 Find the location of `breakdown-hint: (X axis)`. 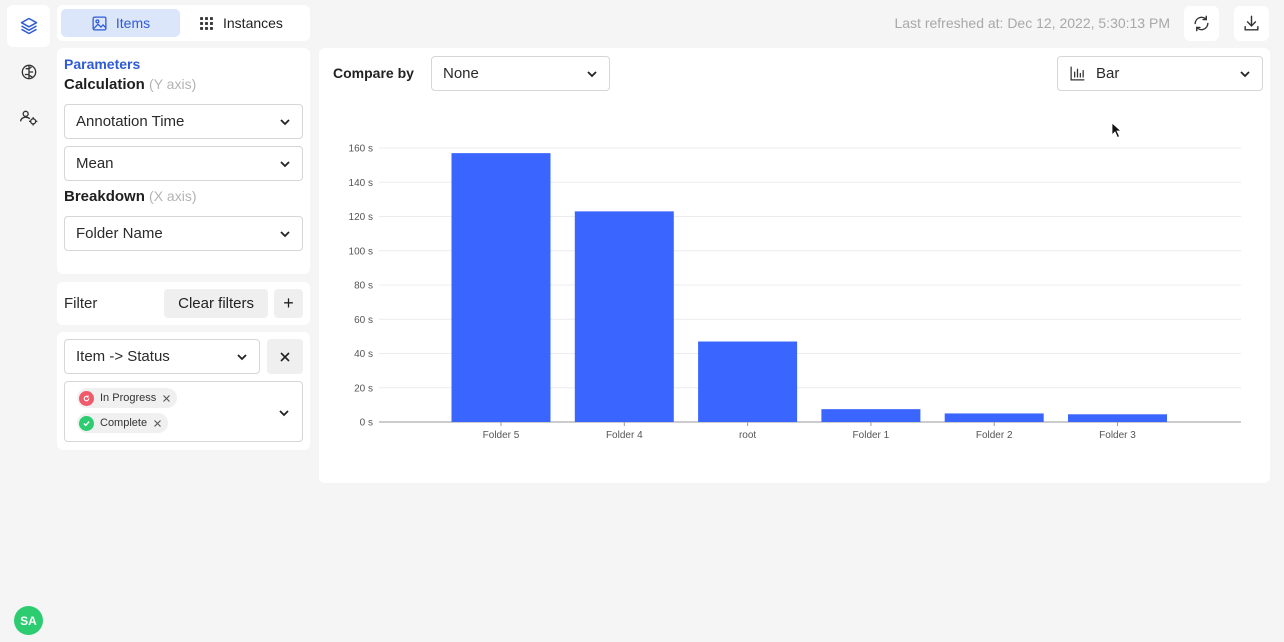

breakdown-hint: (X axis) is located at coordinates (173, 196).